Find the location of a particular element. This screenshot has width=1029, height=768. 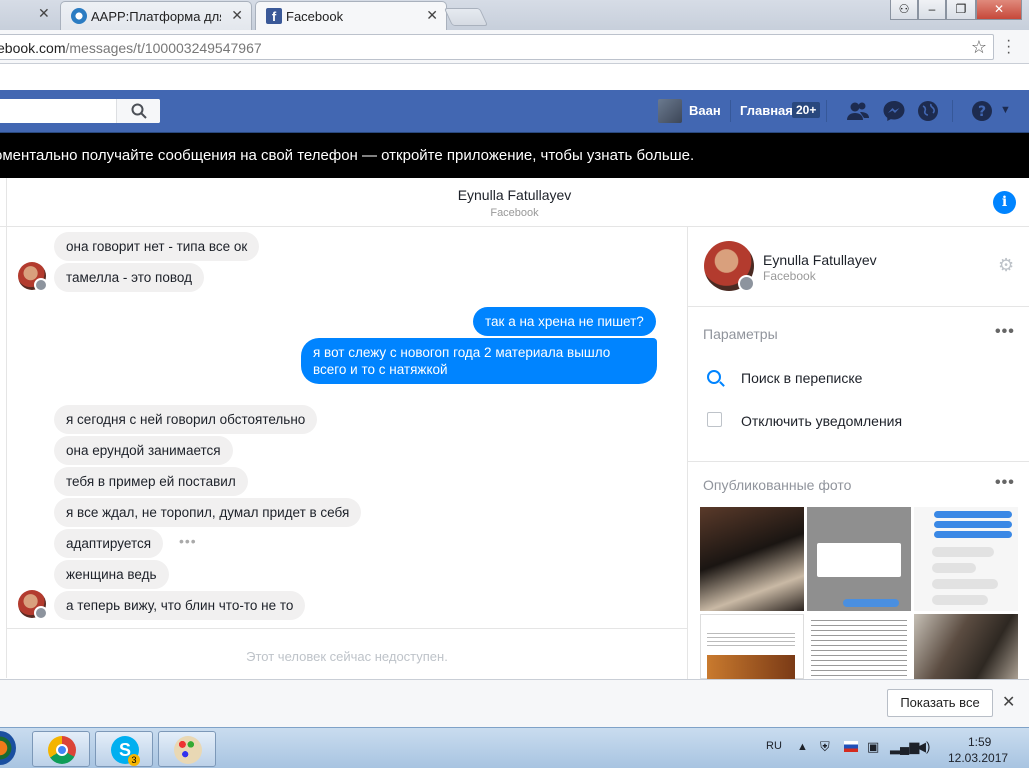

clock-time: 1:59 is located at coordinates (979, 742).